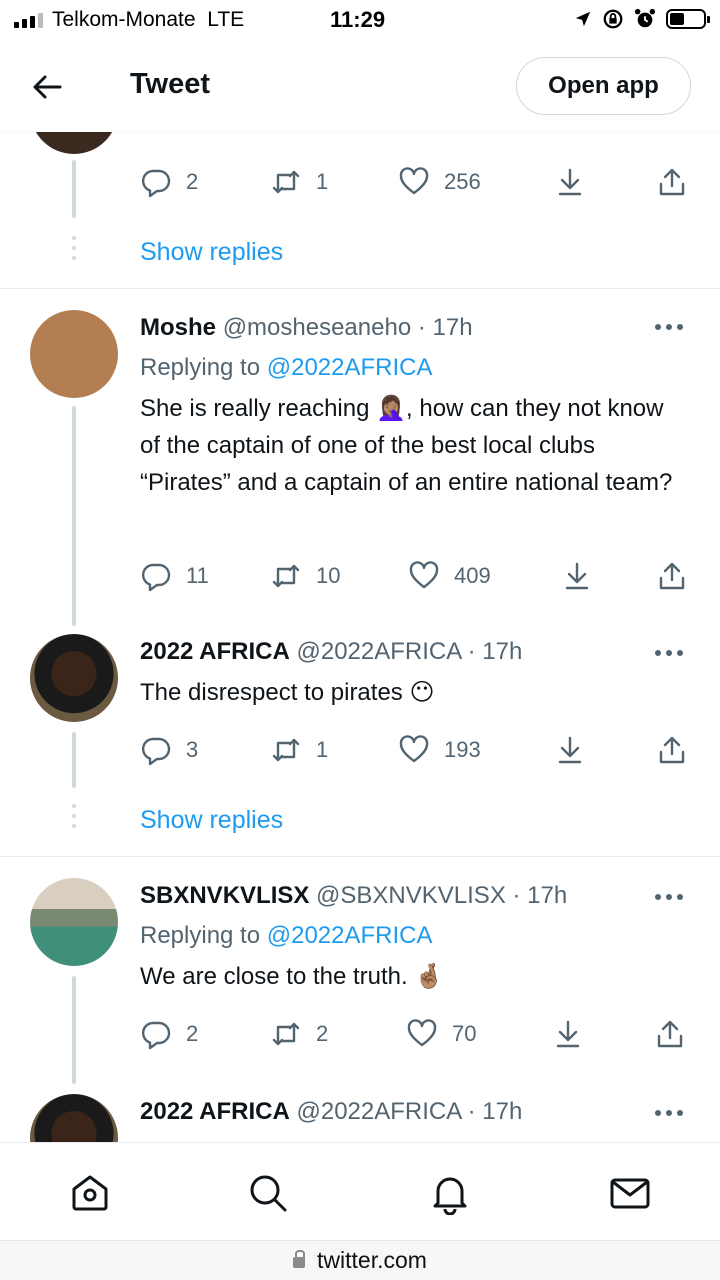  Describe the element at coordinates (462, 749) in the screenshot. I see `like-count: 193` at that location.